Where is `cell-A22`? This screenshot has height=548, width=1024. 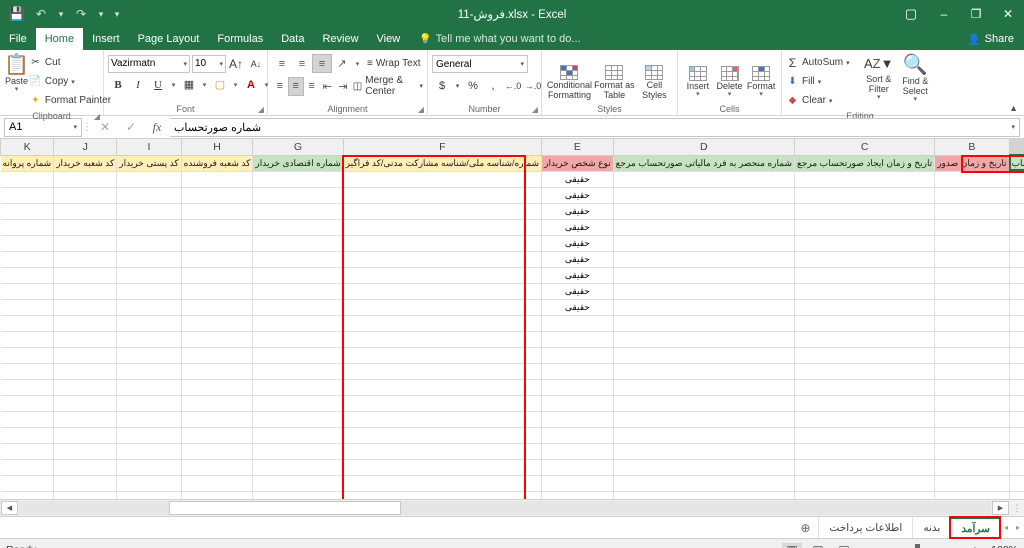 cell-A22 is located at coordinates (1016, 495).